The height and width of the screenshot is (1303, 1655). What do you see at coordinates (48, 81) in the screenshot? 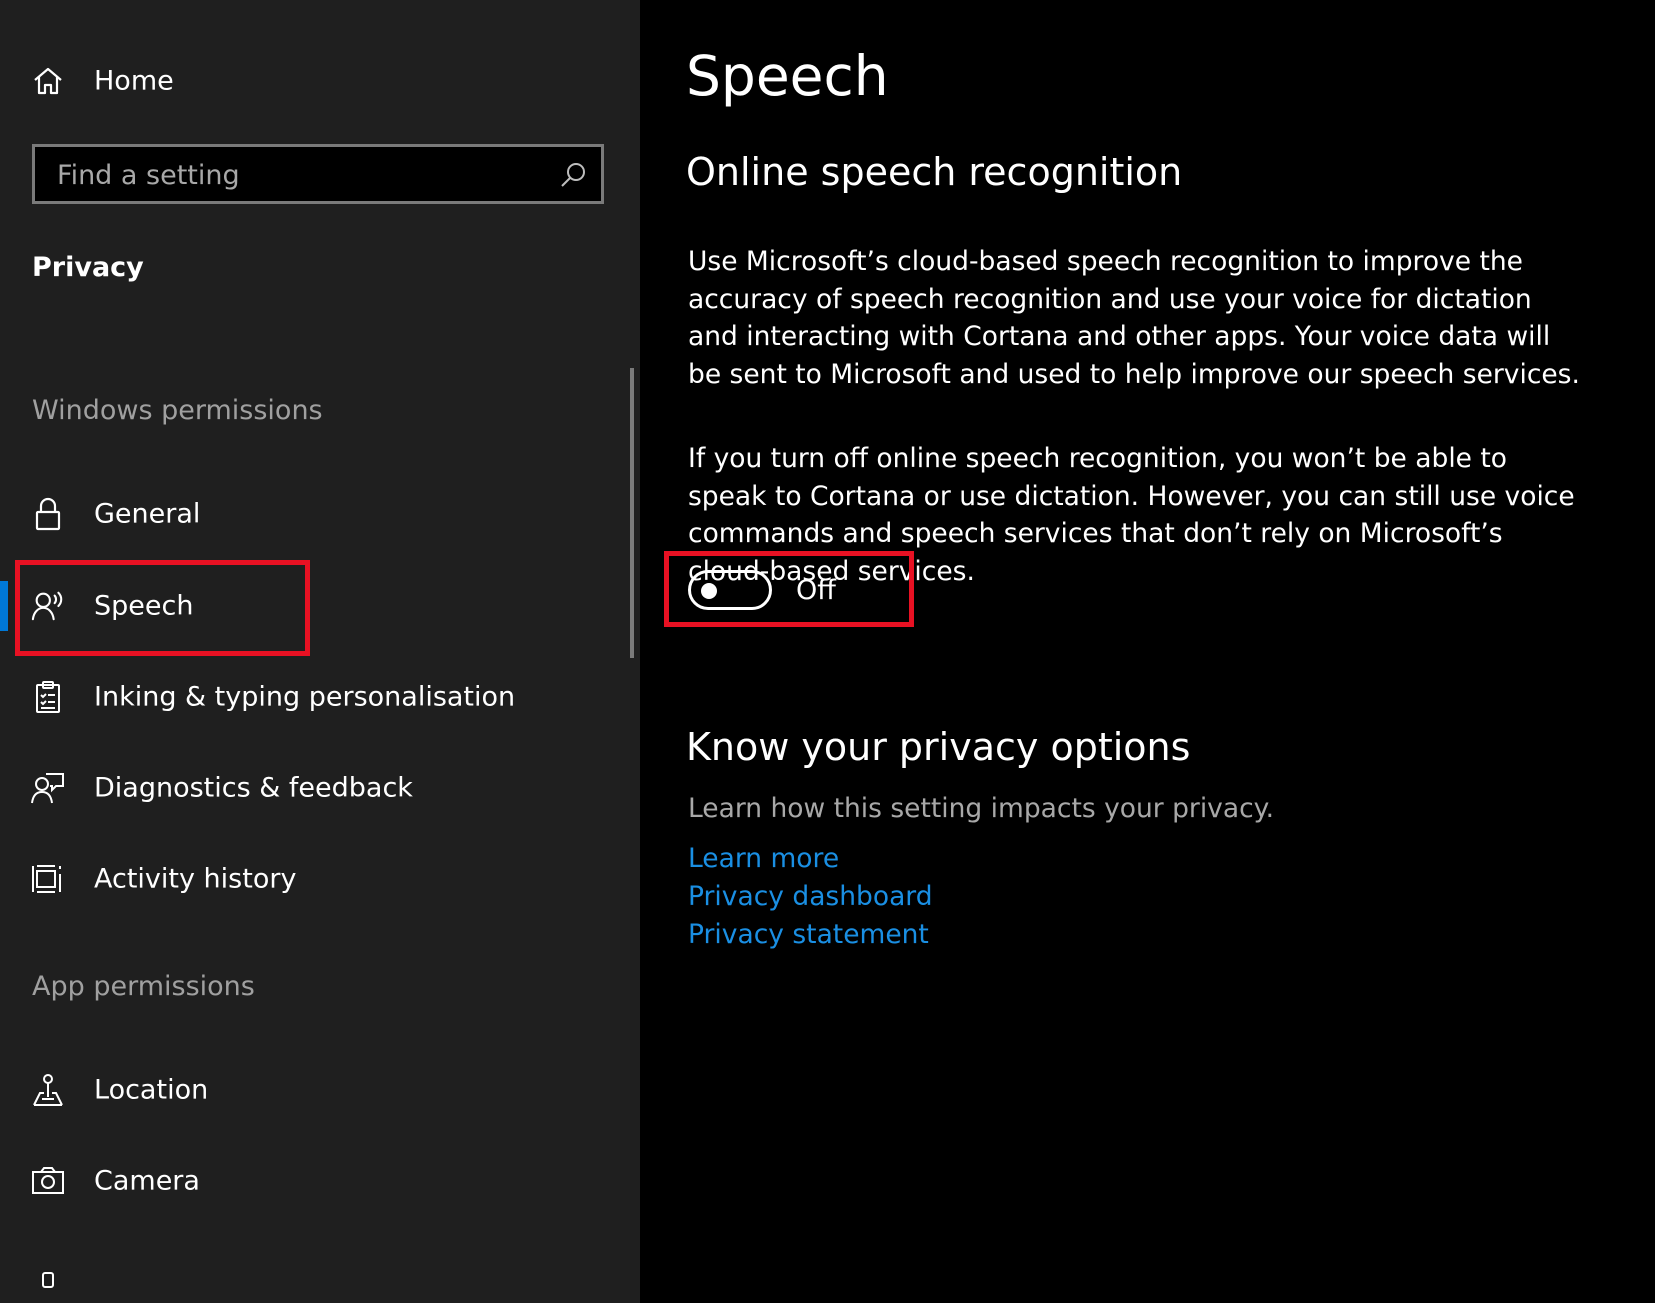
I see `home-icon` at bounding box center [48, 81].